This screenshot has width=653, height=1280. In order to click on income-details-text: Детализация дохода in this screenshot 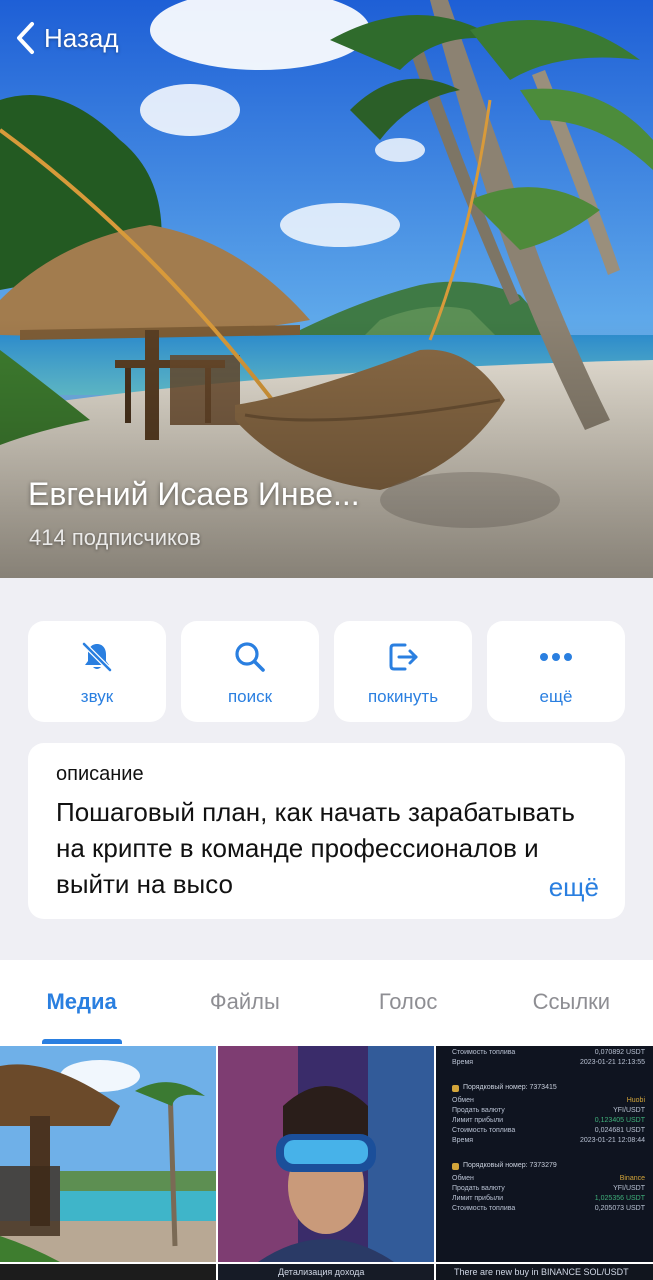, I will do `click(321, 1272)`.